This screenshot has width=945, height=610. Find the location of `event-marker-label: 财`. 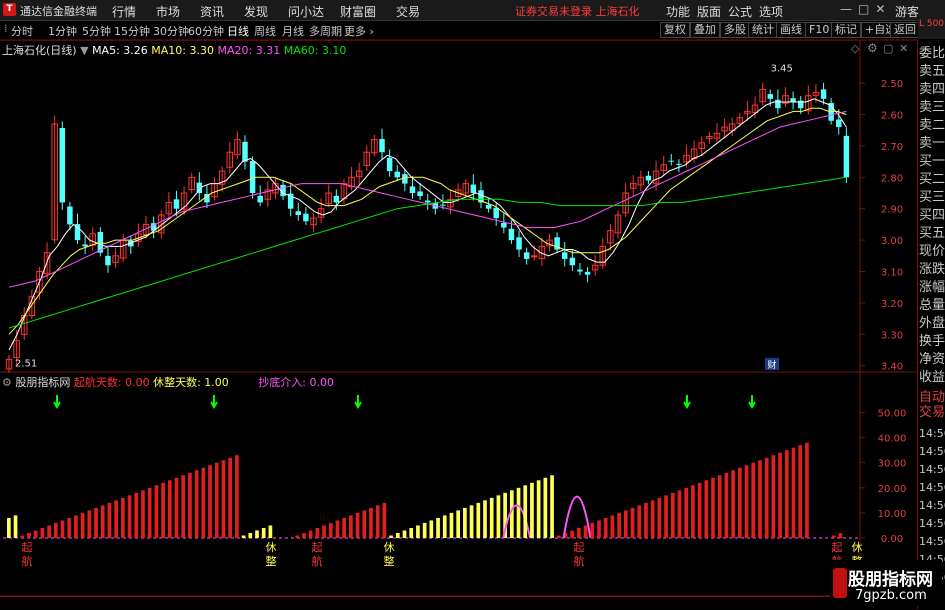

event-marker-label: 财 is located at coordinates (771, 365).